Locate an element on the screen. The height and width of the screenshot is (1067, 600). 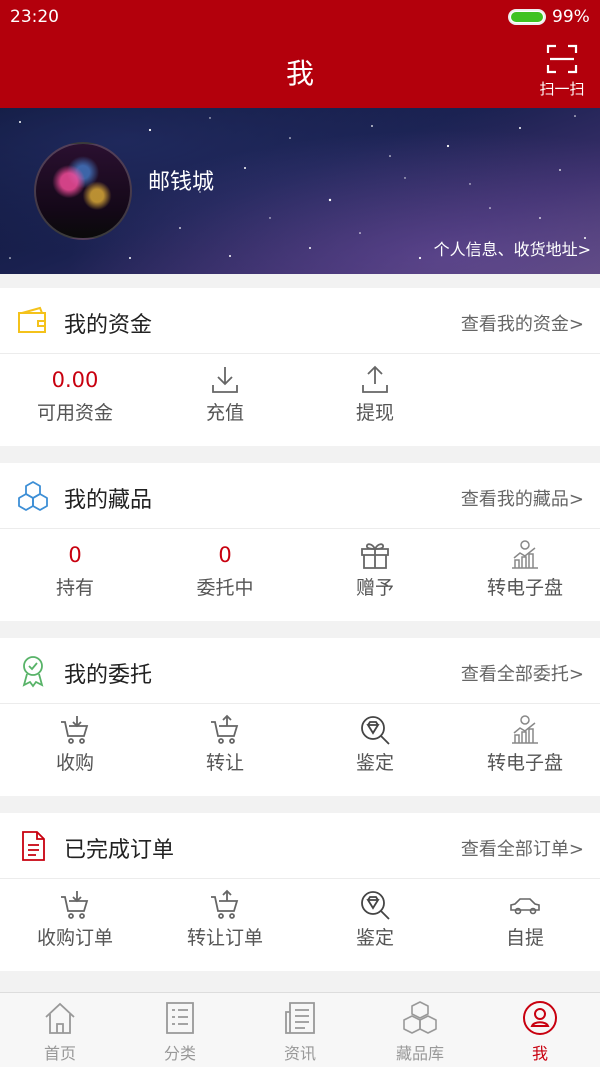
download-icon is located at coordinates (225, 380).